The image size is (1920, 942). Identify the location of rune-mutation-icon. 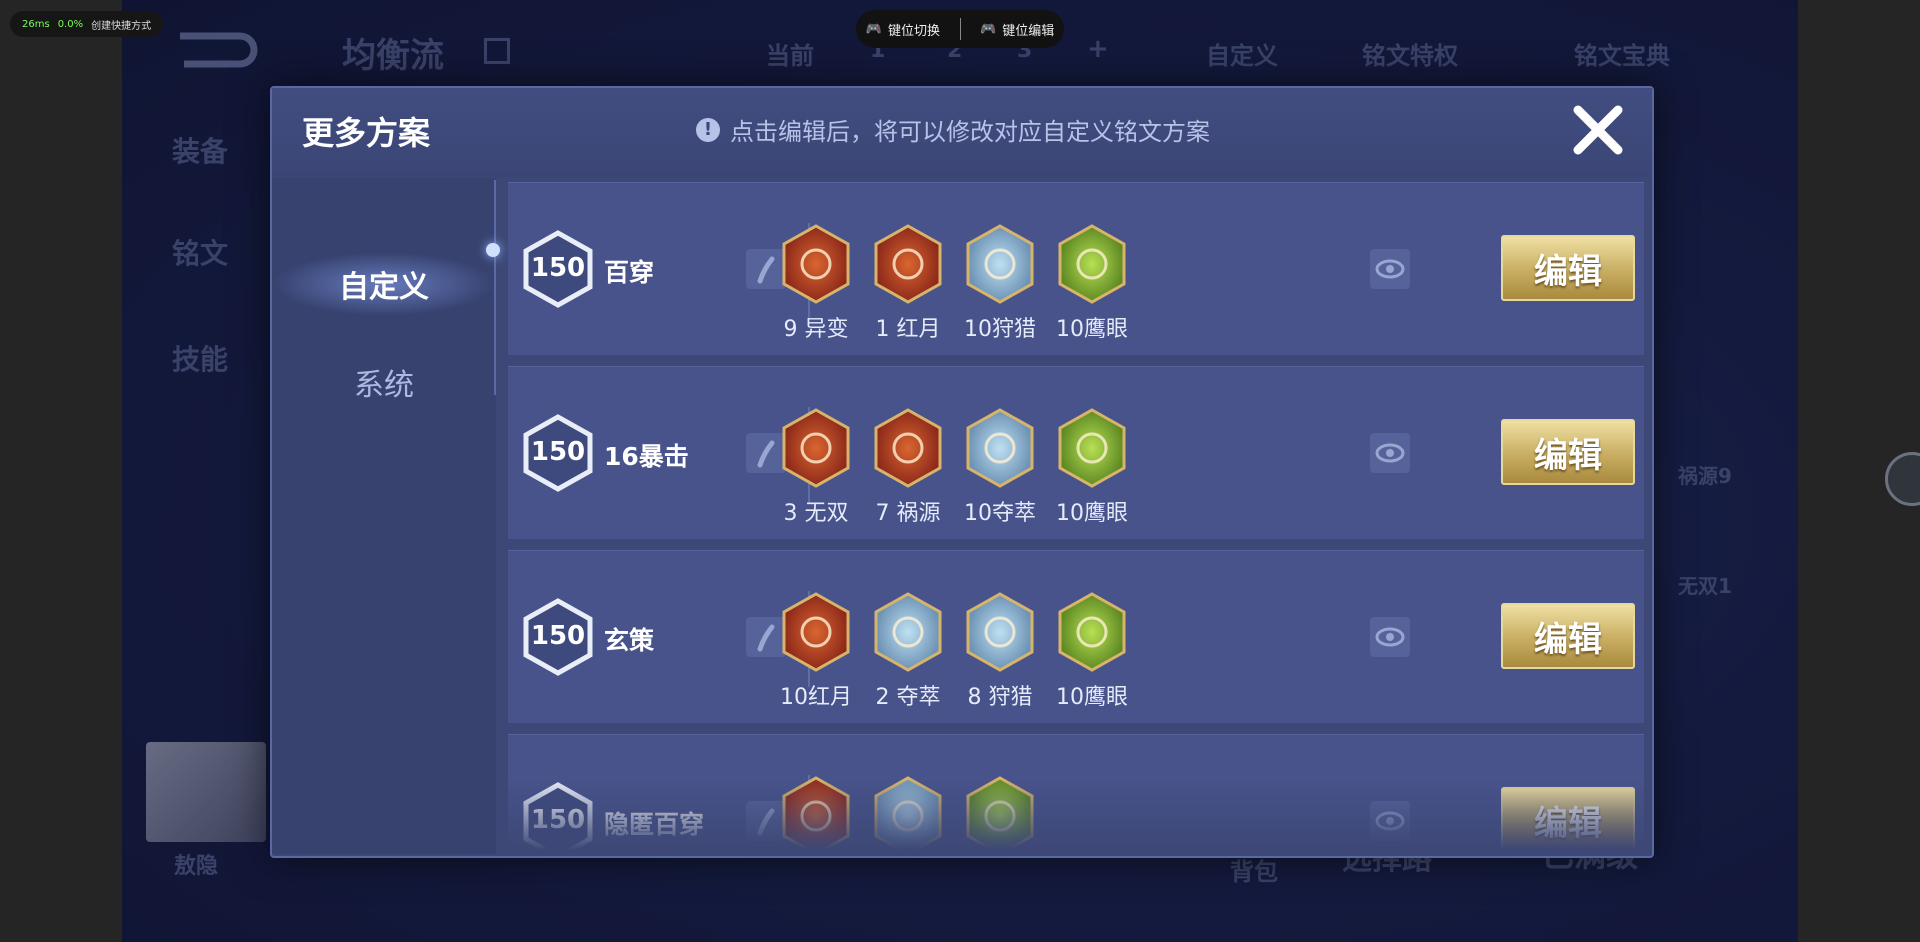
(816, 264).